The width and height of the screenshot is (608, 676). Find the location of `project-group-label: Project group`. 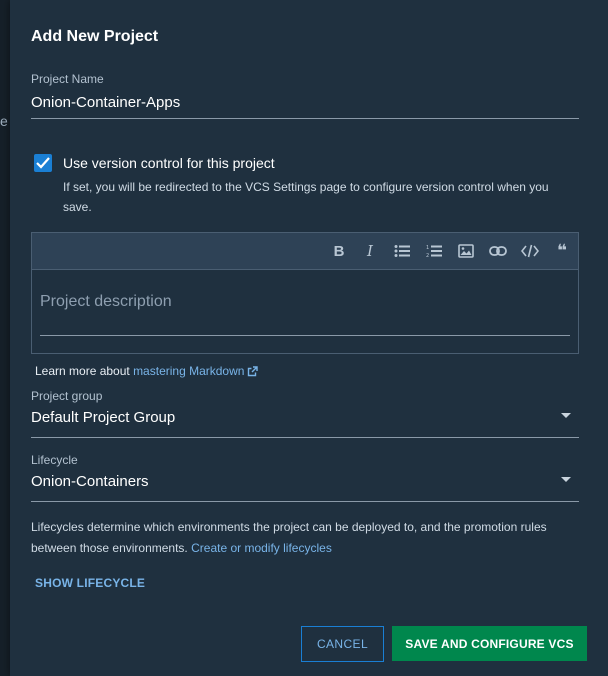

project-group-label: Project group is located at coordinates (67, 396).